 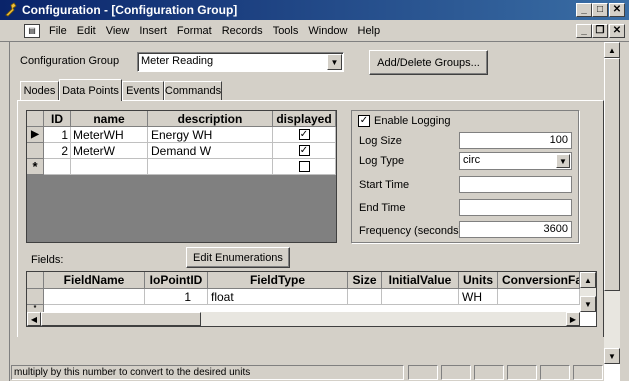 What do you see at coordinates (411, 231) in the screenshot?
I see `frequency-label: Frequency (seconds)` at bounding box center [411, 231].